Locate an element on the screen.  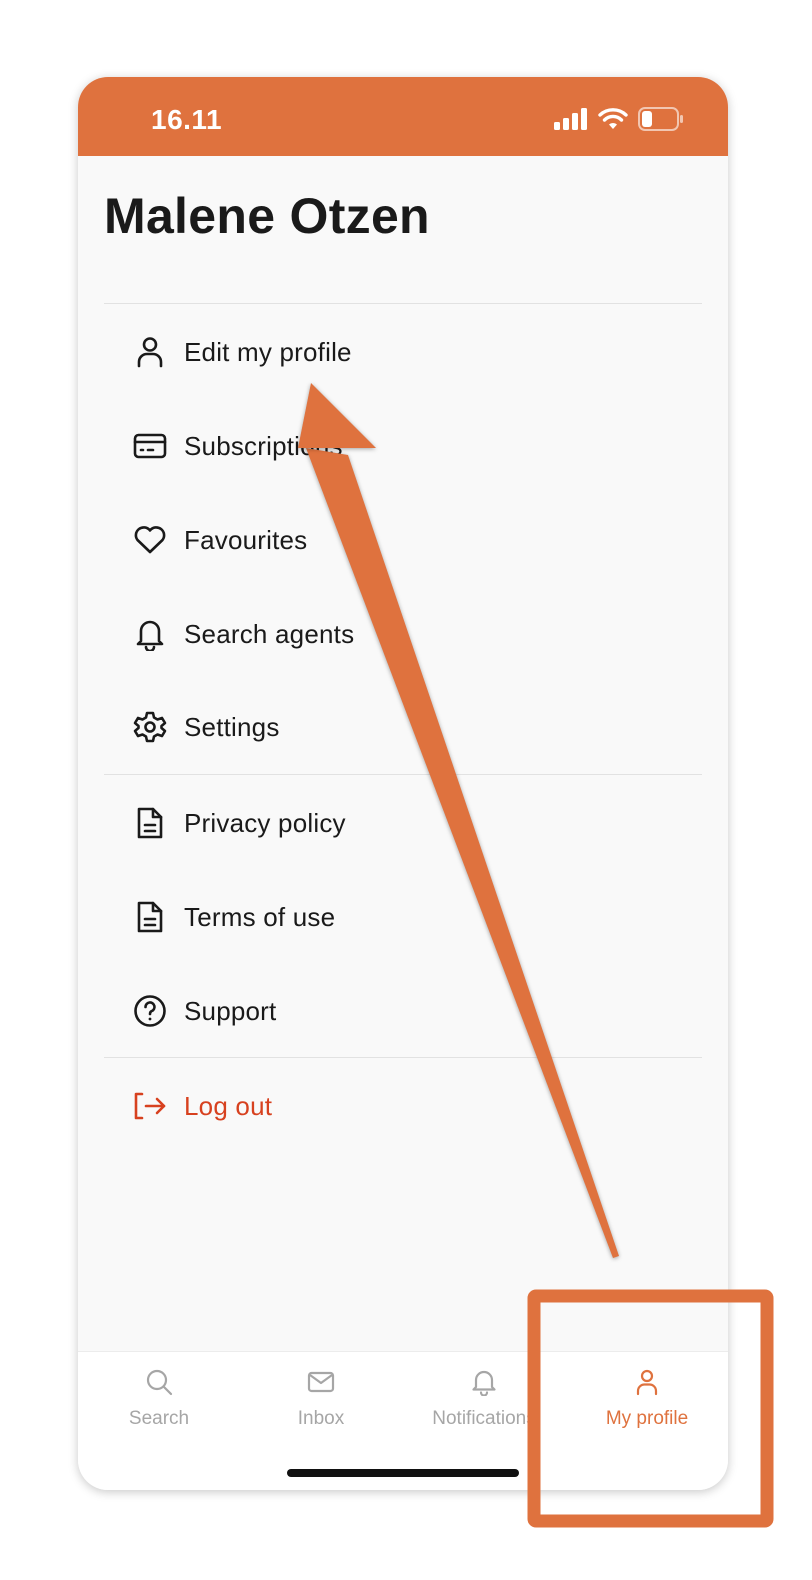
menu-item-label: Privacy policy is located at coordinates (265, 822).